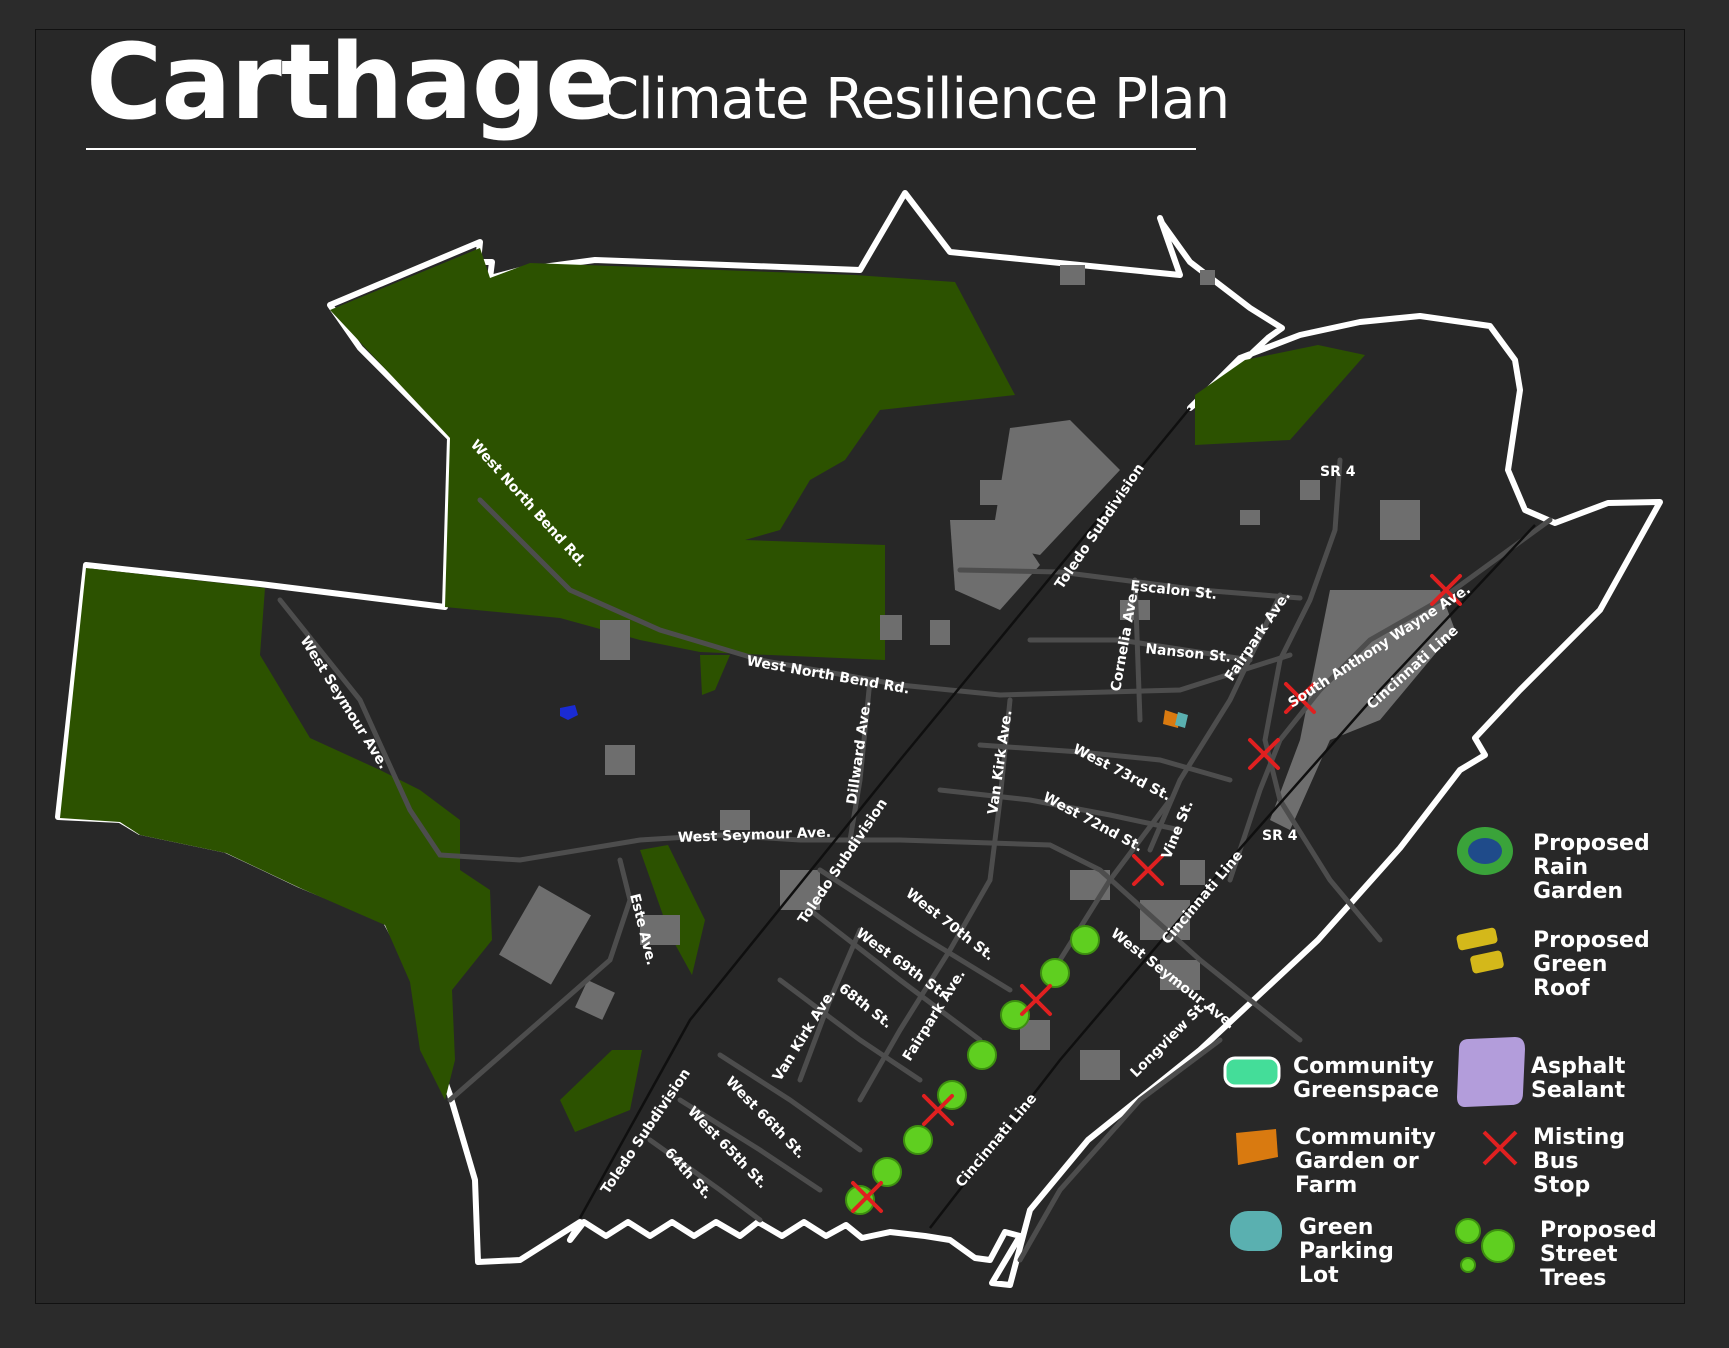  I want to click on legend-green-parking-lot-label: Green Parking Lot, so click(1346, 1251).